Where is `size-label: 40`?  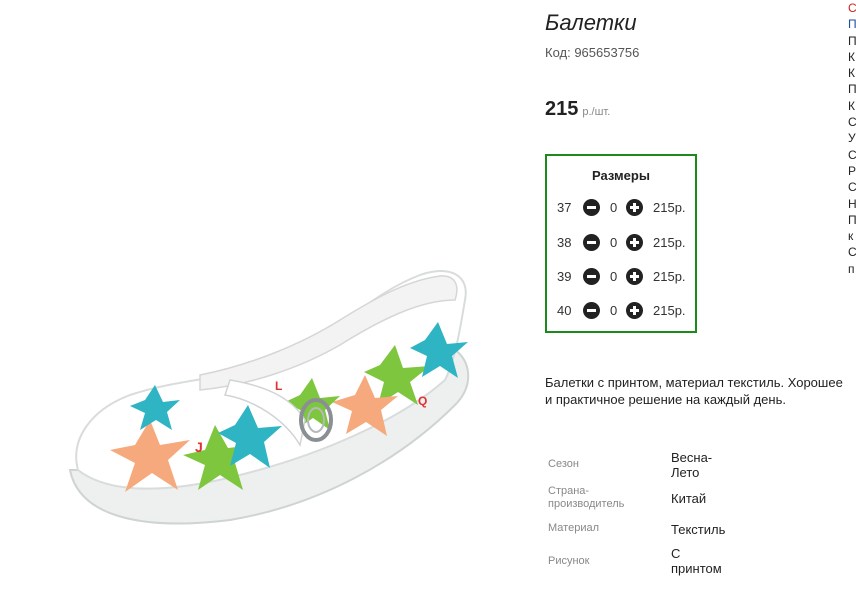
size-label: 40 is located at coordinates (564, 310).